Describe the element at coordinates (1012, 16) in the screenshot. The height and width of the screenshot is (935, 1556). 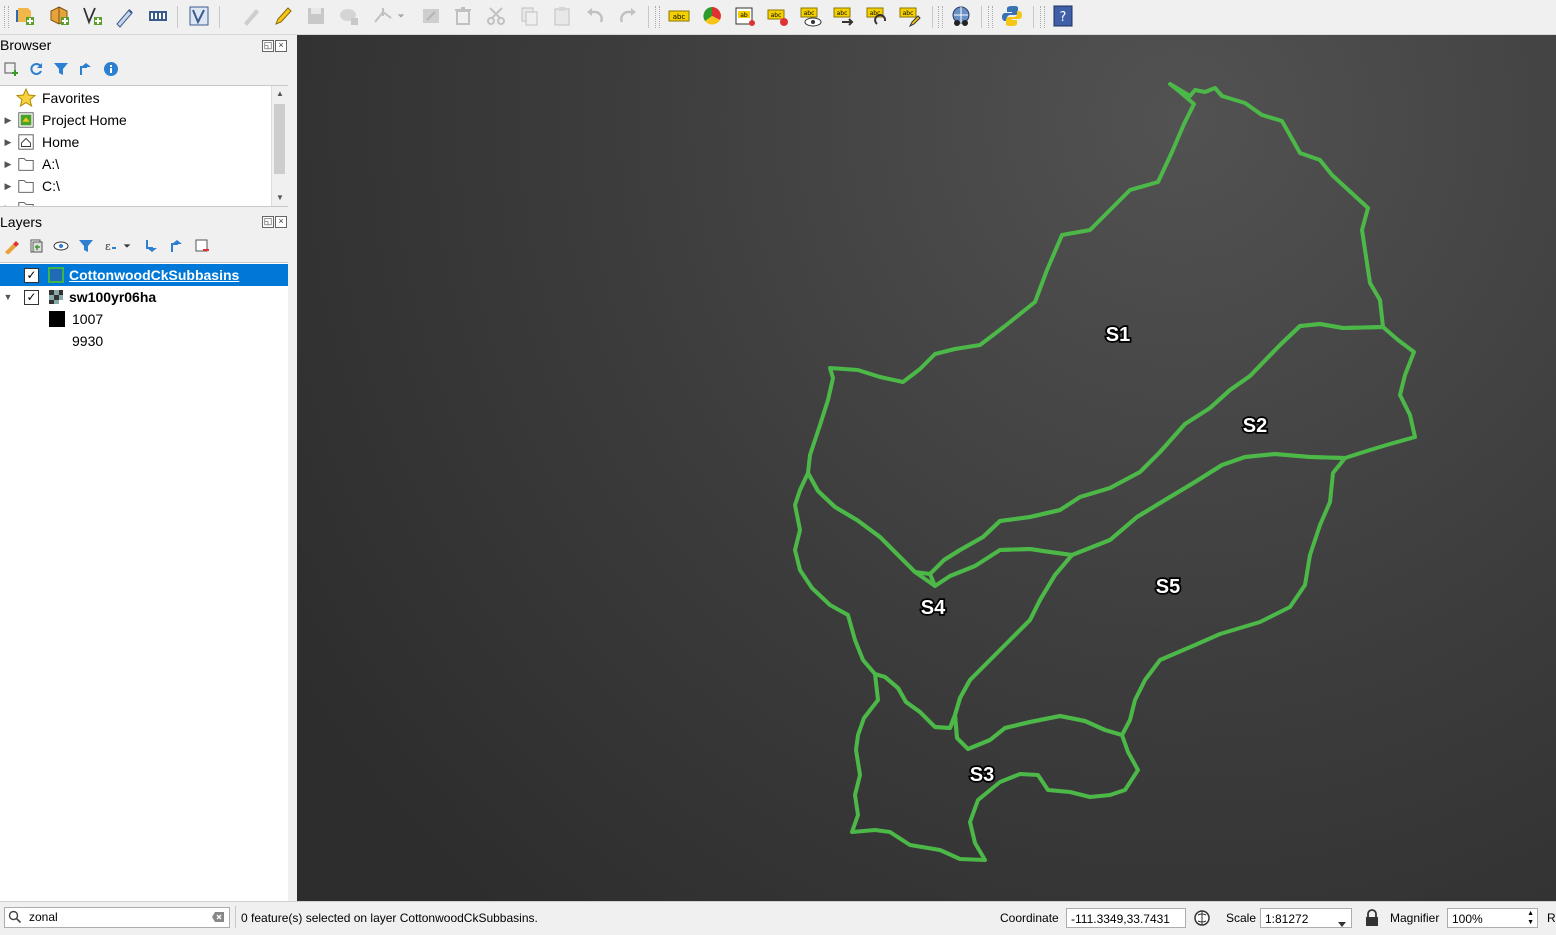
I see `python-console-icon` at that location.